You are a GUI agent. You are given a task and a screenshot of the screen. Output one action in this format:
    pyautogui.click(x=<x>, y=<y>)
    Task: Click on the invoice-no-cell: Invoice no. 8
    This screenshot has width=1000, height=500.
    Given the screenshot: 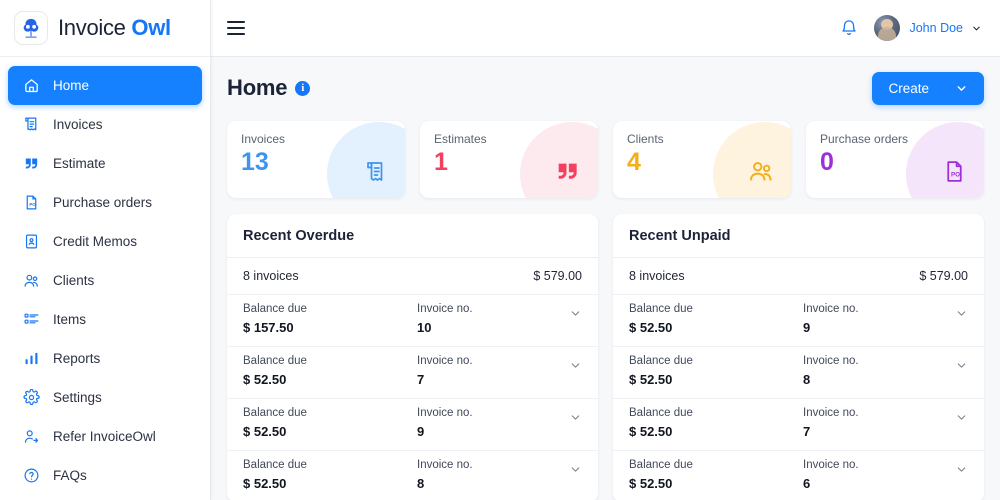 What is the action you would take?
    pyautogui.click(x=879, y=371)
    